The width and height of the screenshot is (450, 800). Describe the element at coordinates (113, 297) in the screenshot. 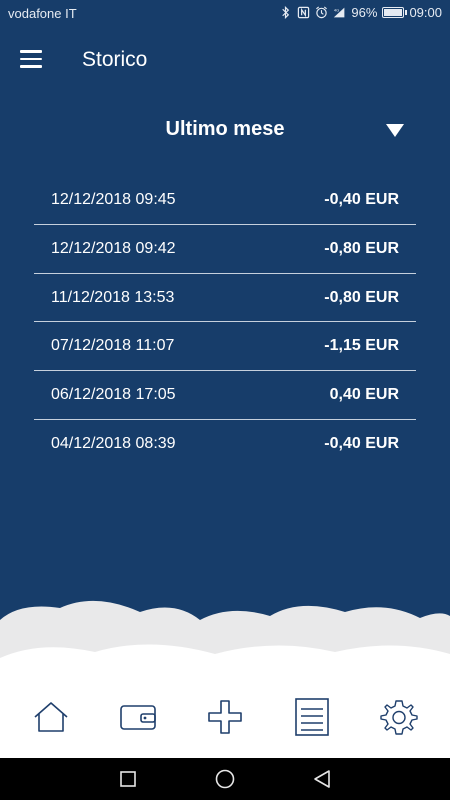

I see `transaction-date: 11/12/2018 13:53` at that location.